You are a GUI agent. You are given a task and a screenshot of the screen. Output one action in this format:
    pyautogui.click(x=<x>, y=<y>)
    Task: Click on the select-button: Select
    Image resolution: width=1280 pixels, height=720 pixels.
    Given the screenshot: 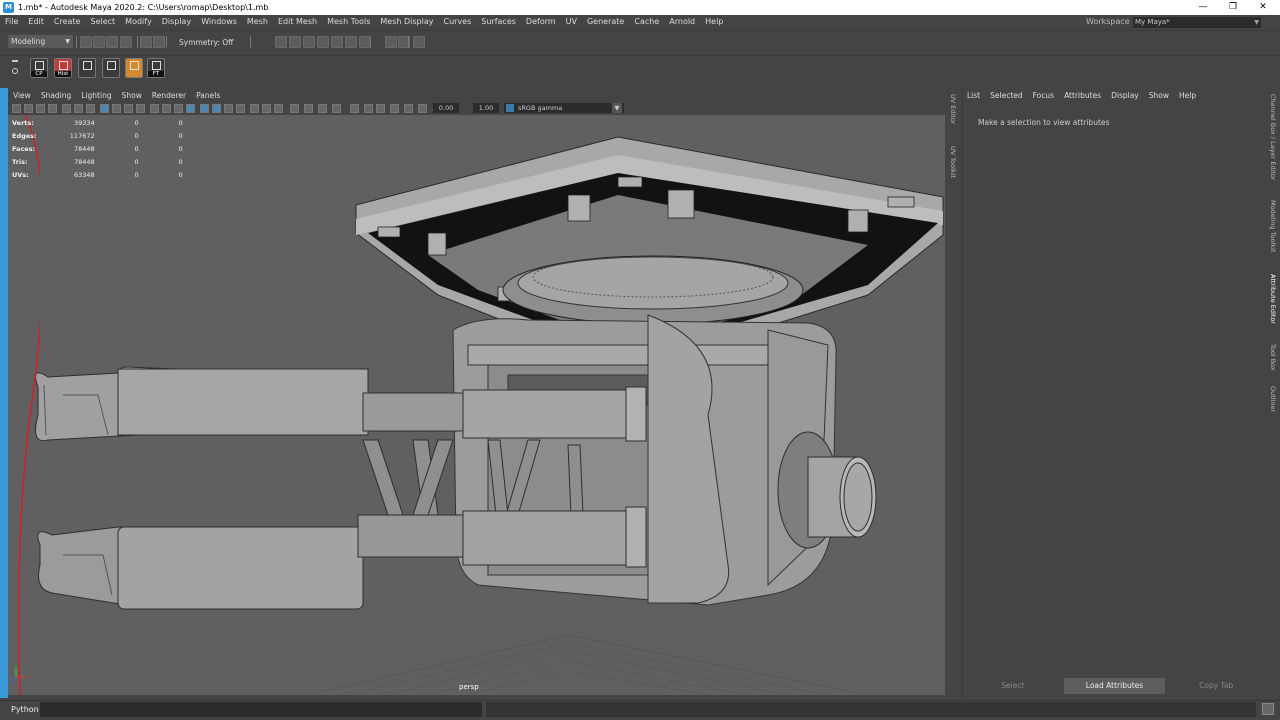 What is the action you would take?
    pyautogui.click(x=1013, y=686)
    